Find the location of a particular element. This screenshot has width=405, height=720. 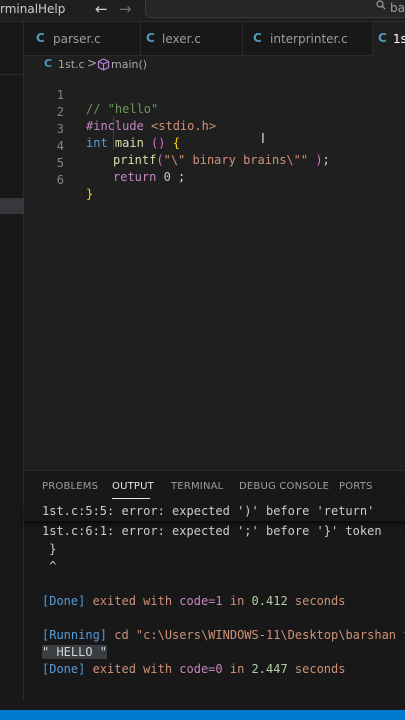

exit-code: code=1 is located at coordinates (201, 601).